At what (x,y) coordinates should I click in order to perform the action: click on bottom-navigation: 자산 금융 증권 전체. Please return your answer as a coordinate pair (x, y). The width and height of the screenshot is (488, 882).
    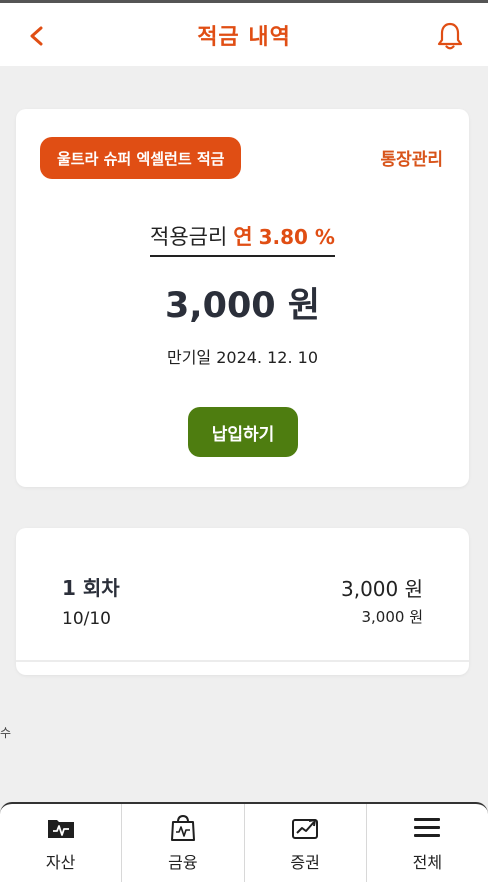
    Looking at the image, I should click on (244, 842).